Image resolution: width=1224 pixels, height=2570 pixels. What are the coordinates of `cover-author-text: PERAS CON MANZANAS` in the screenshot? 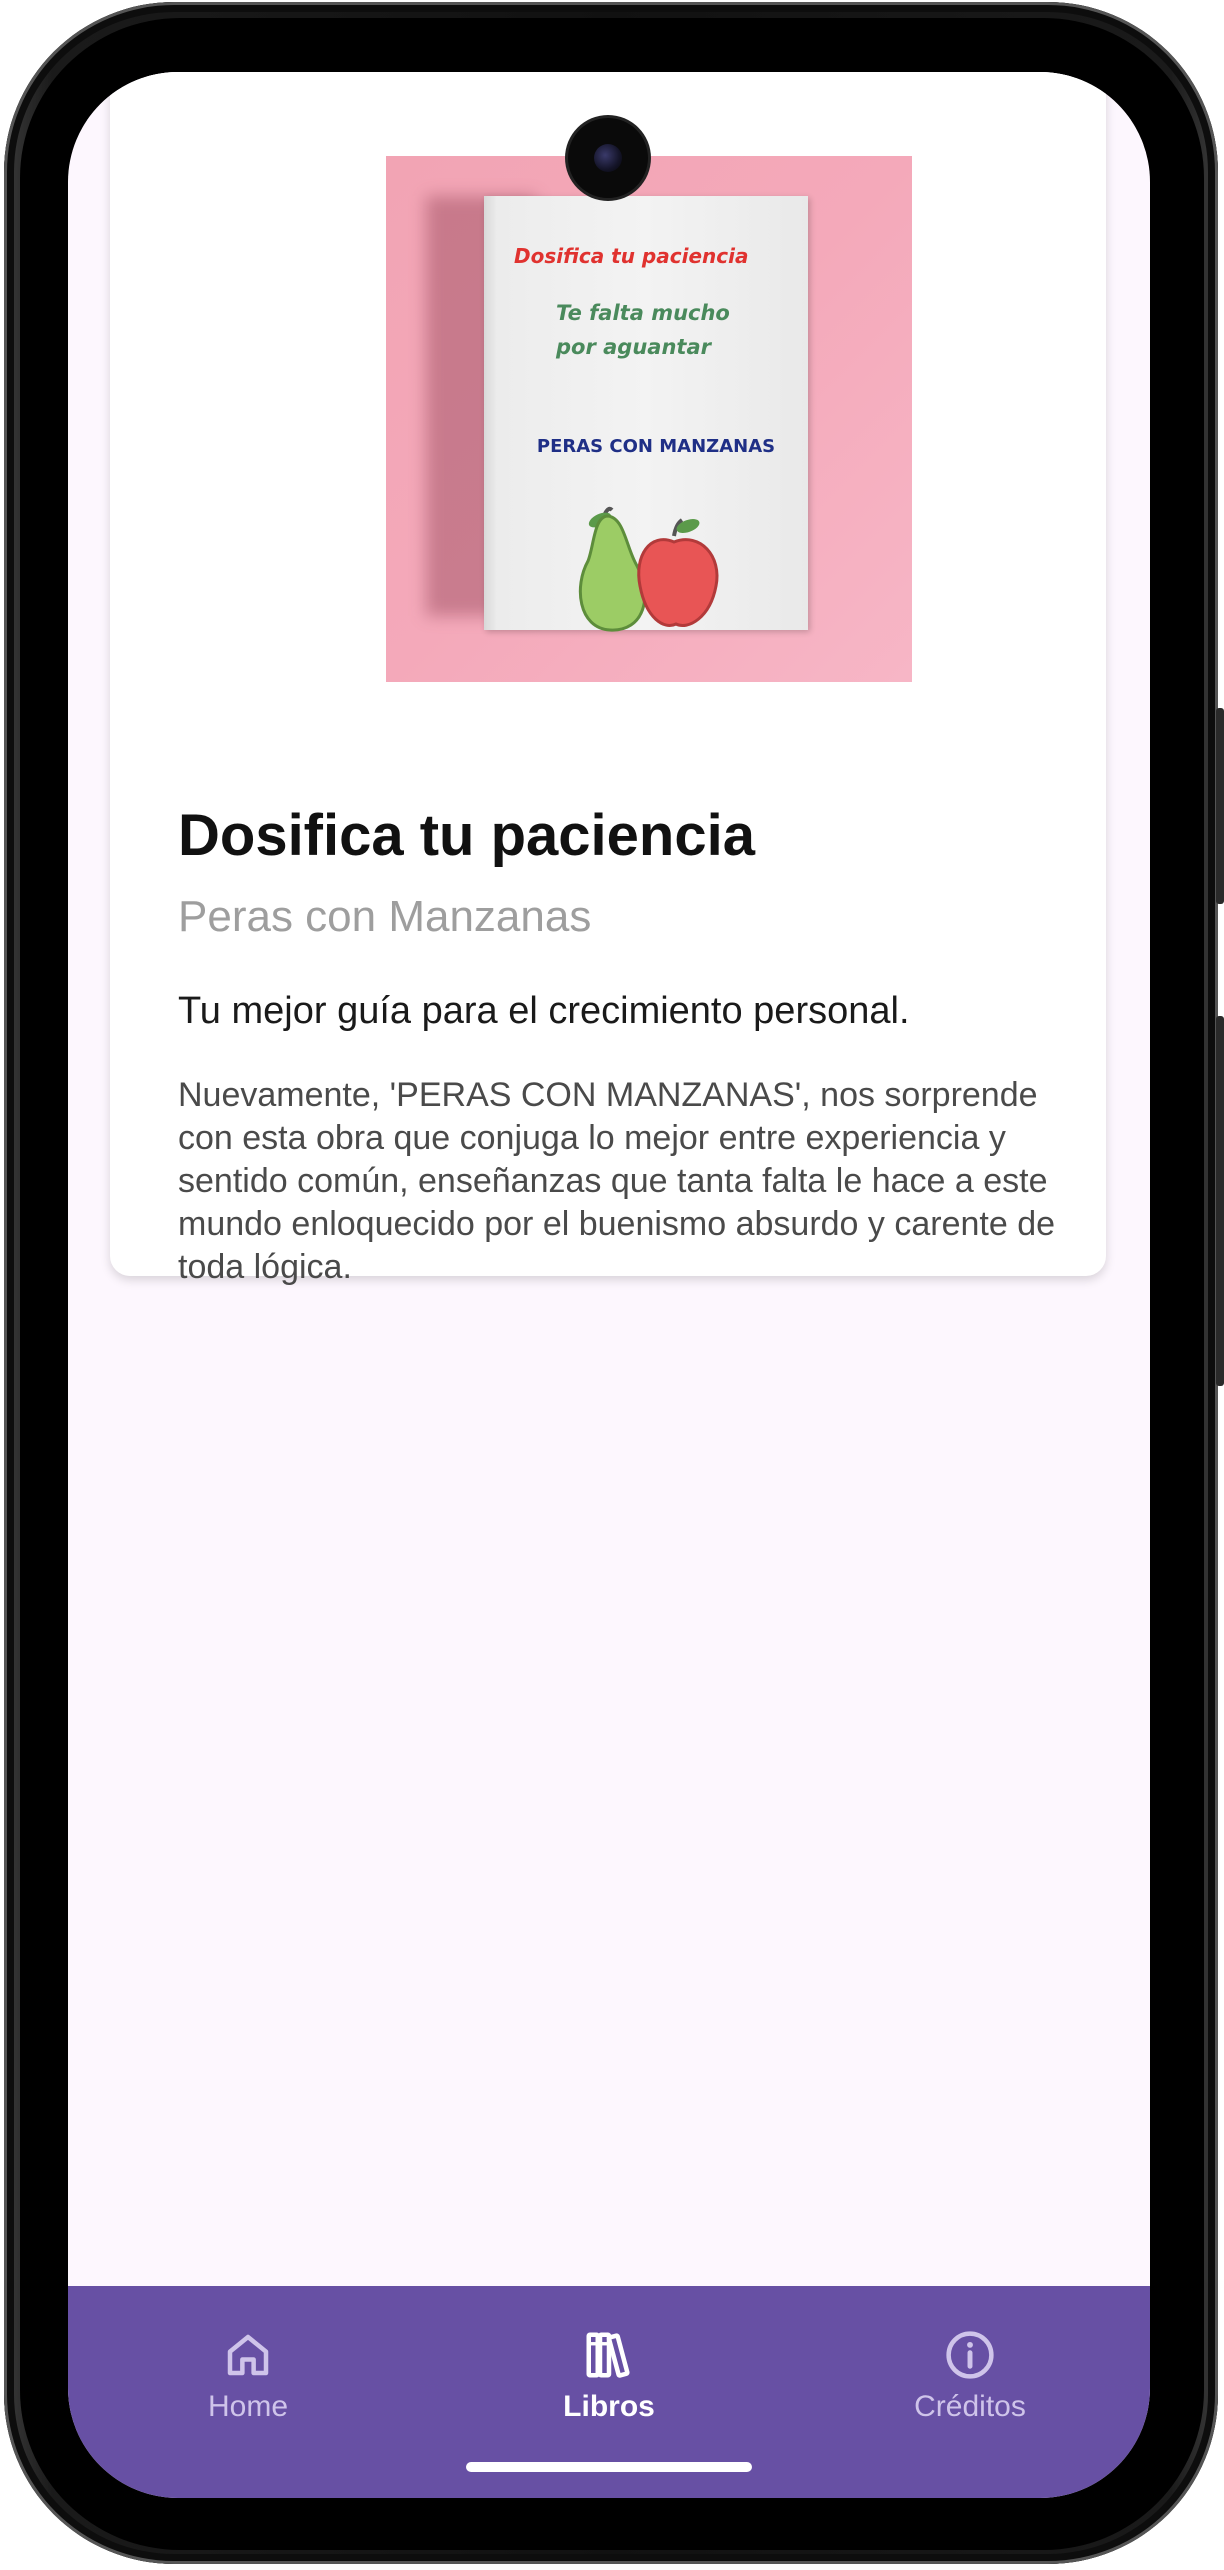 It's located at (656, 446).